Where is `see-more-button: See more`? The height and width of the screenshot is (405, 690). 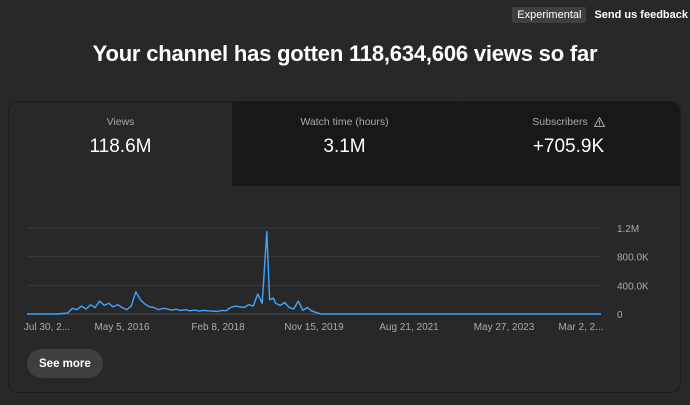 see-more-button: See more is located at coordinates (65, 363).